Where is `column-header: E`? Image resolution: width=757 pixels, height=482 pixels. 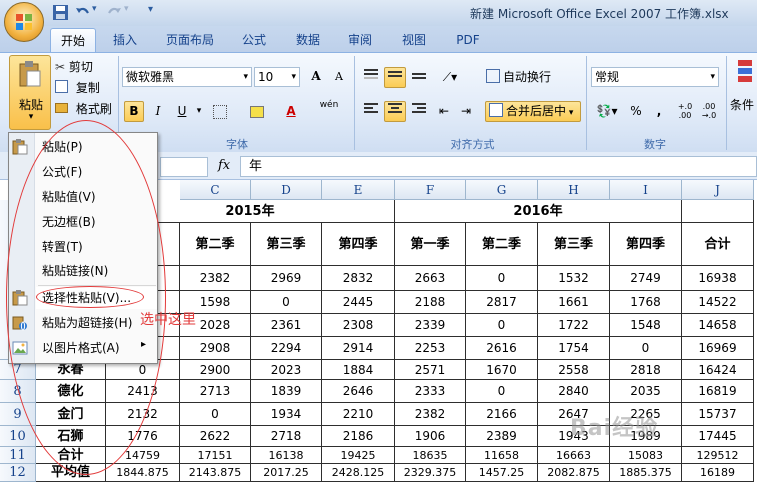
column-header: E is located at coordinates (358, 190).